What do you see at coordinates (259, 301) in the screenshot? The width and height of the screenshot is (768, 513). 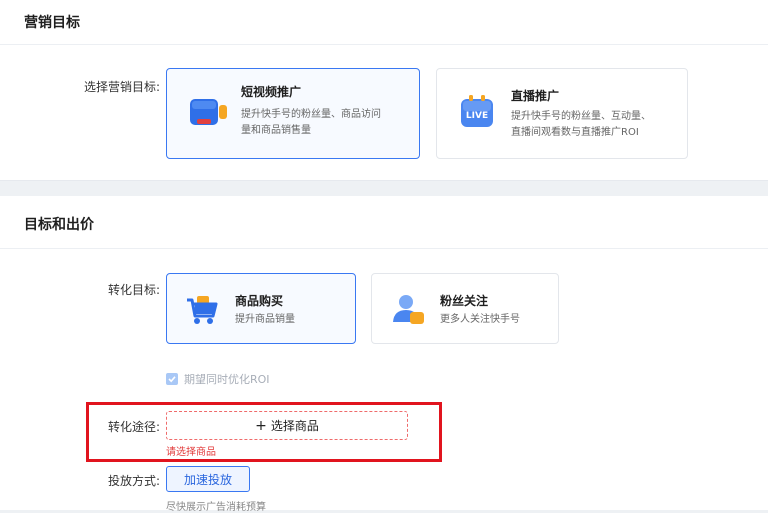 I see `card-title: 商品购买` at bounding box center [259, 301].